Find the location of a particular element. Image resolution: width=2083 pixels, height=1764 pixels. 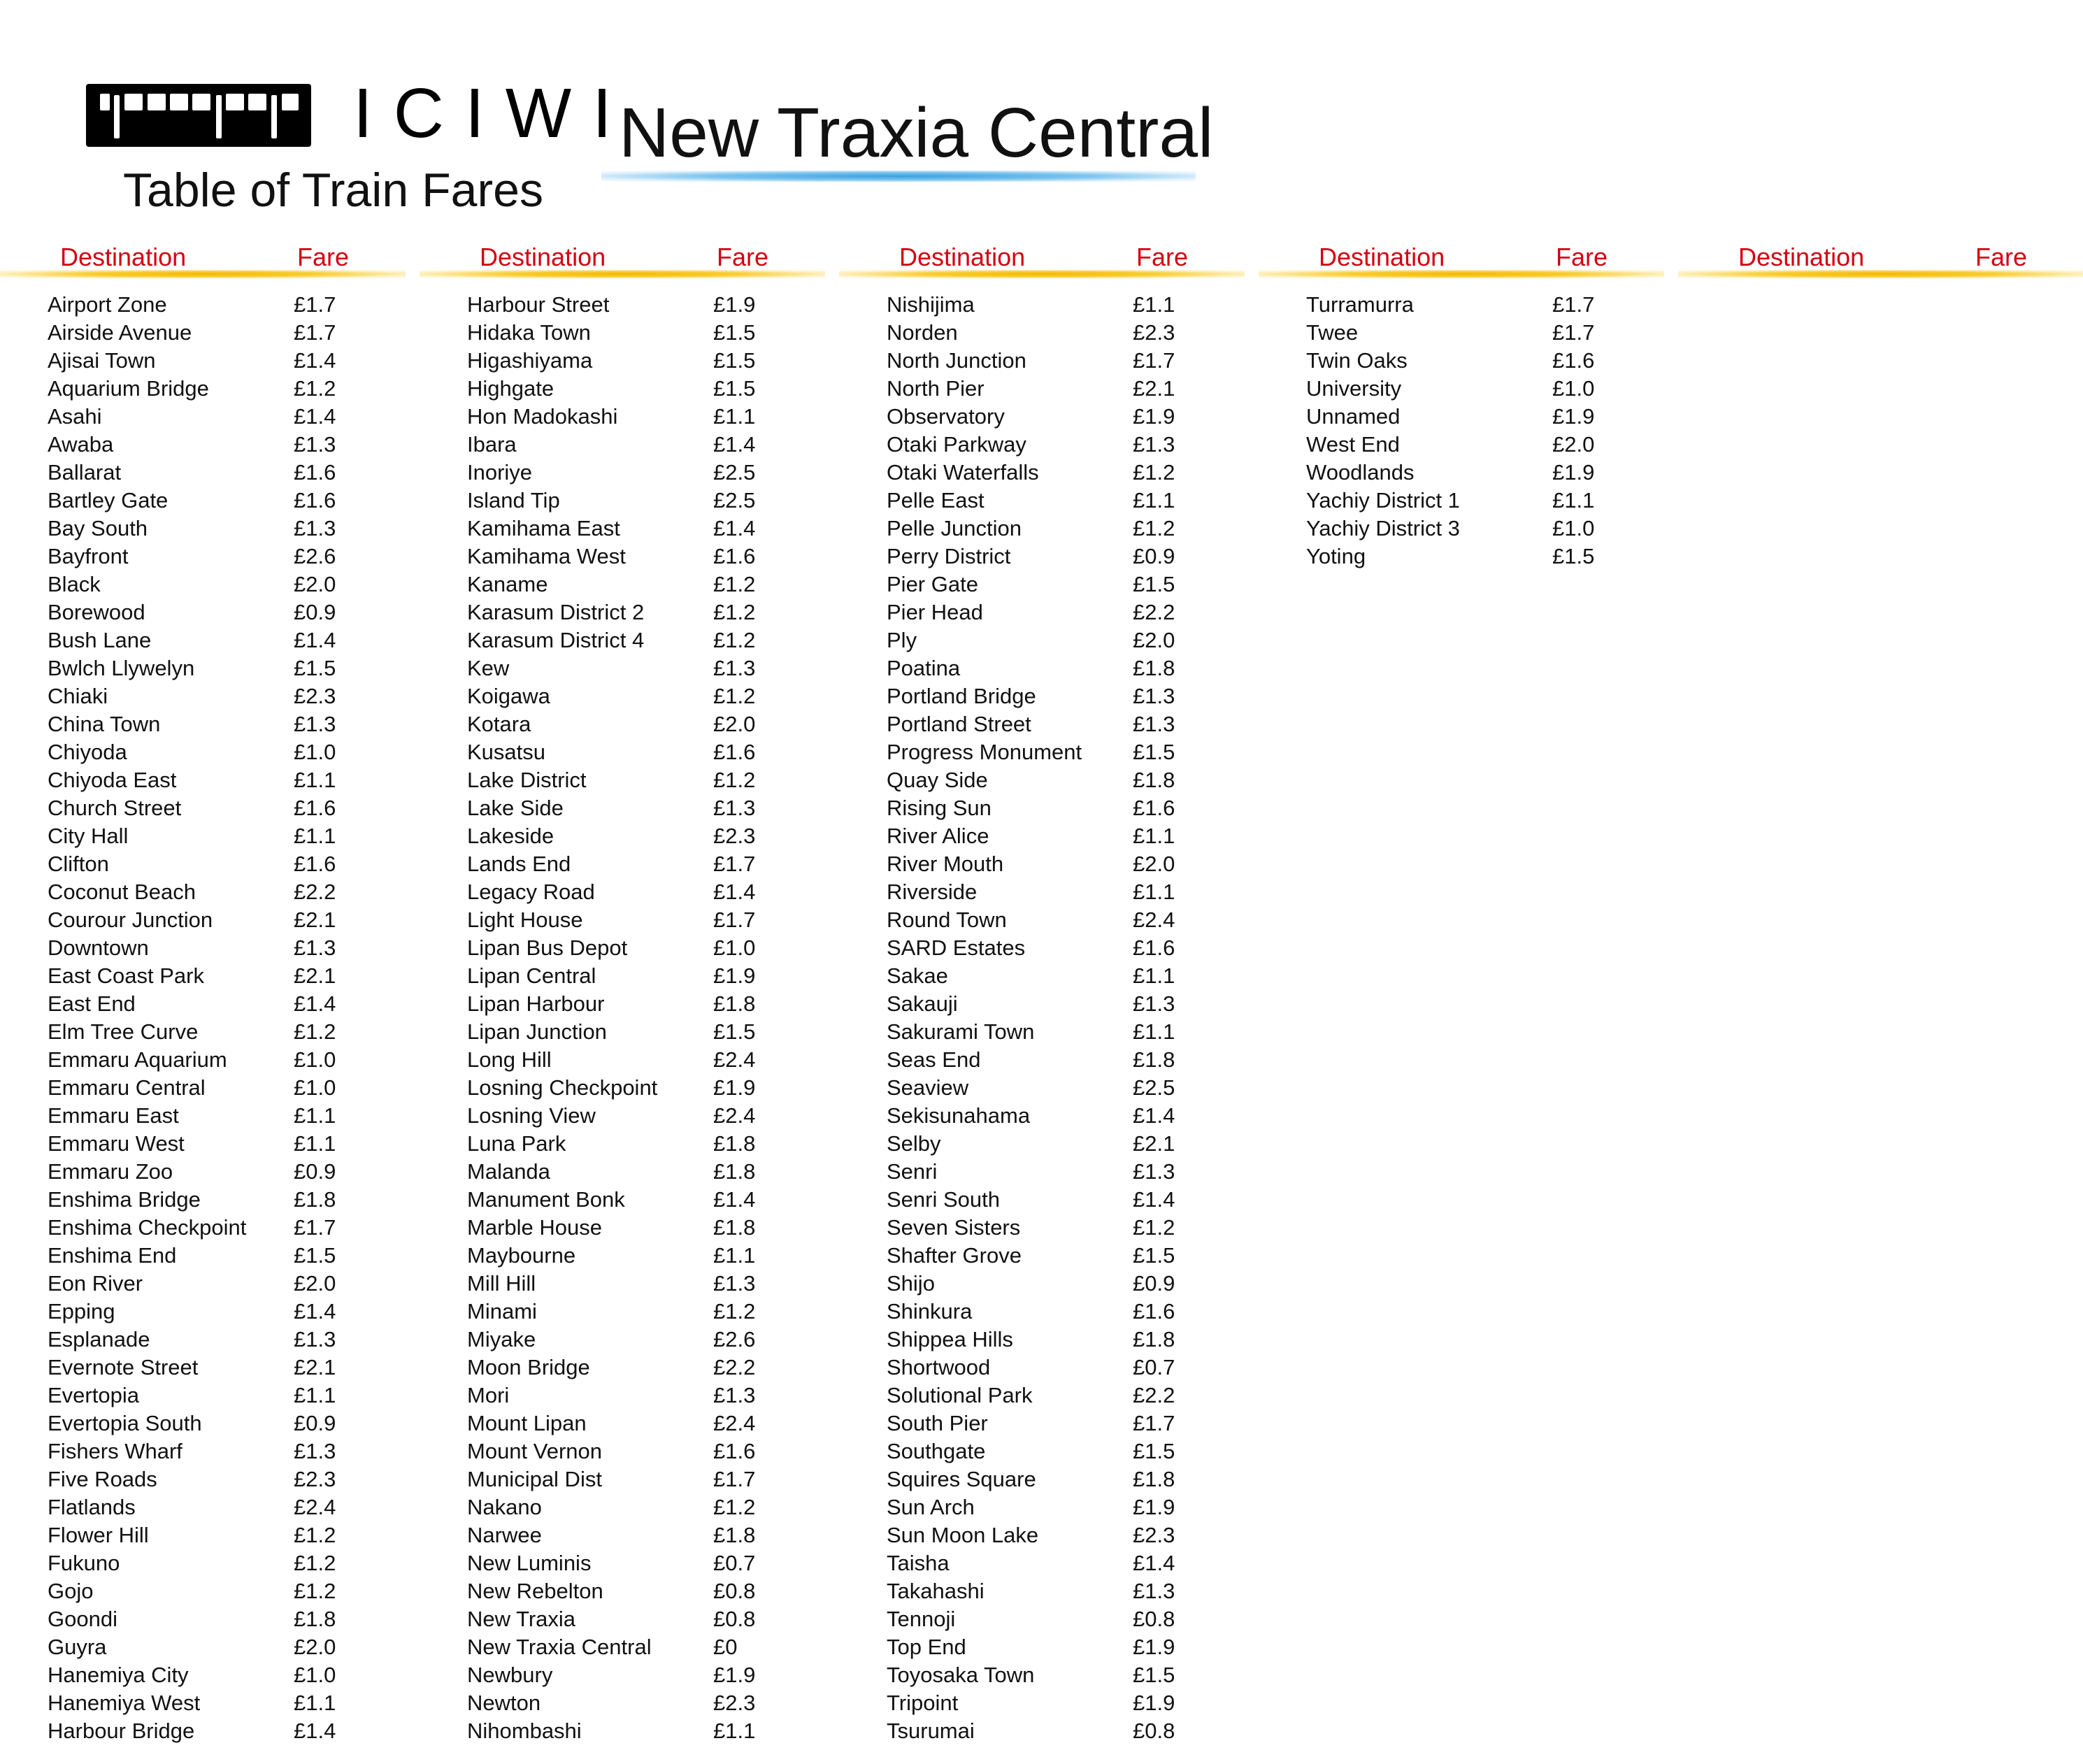

destination-name: Asahi is located at coordinates (75, 417).